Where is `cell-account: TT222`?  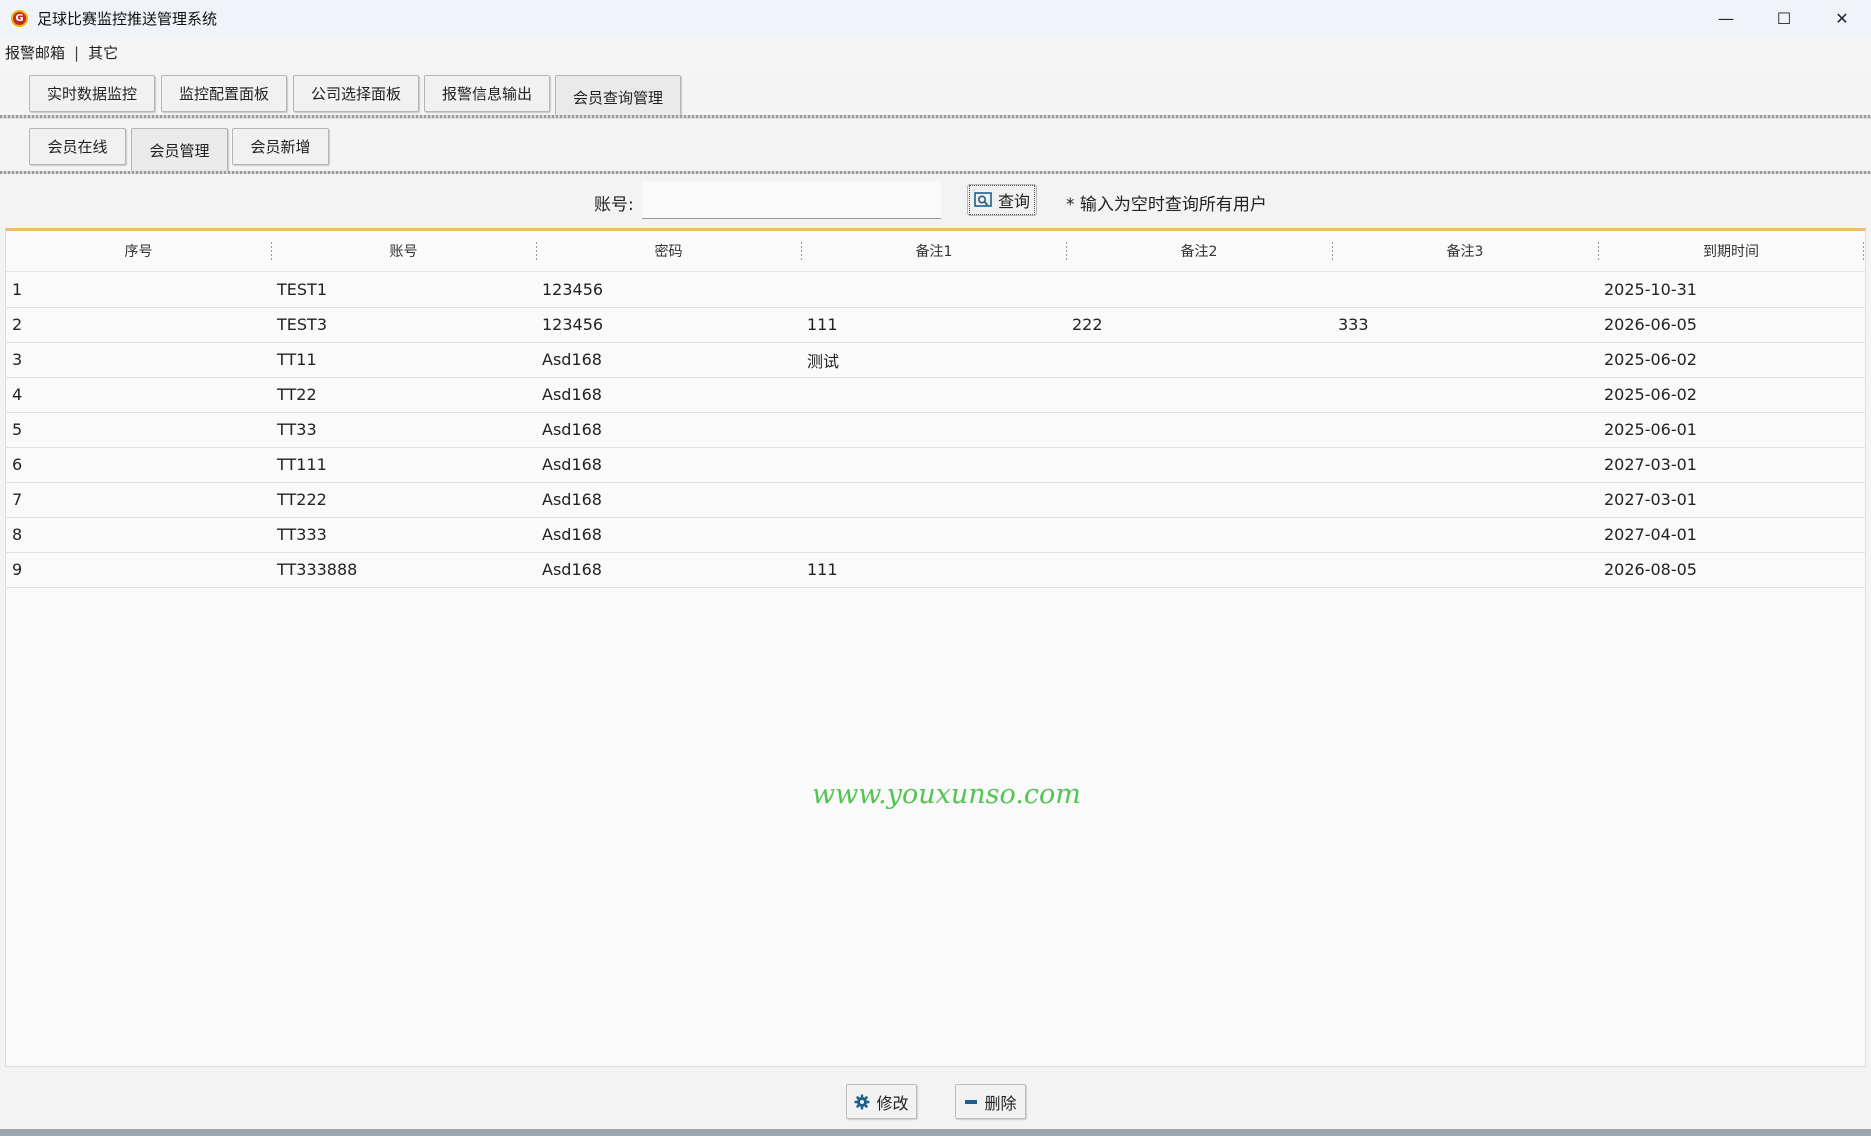
cell-account: TT222 is located at coordinates (403, 499).